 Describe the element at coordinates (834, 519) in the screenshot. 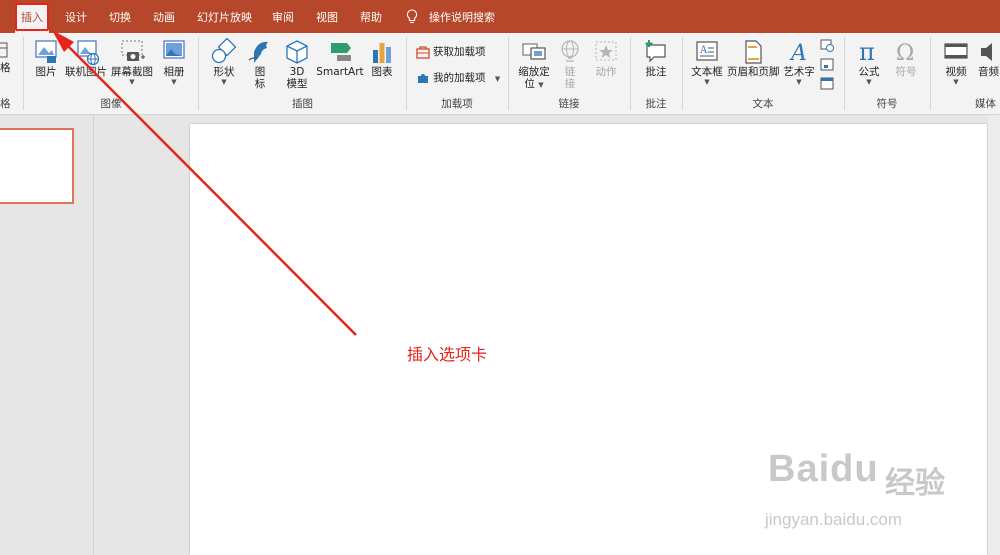

I see `baidu-watermark-url: jingyan.baidu.com` at that location.